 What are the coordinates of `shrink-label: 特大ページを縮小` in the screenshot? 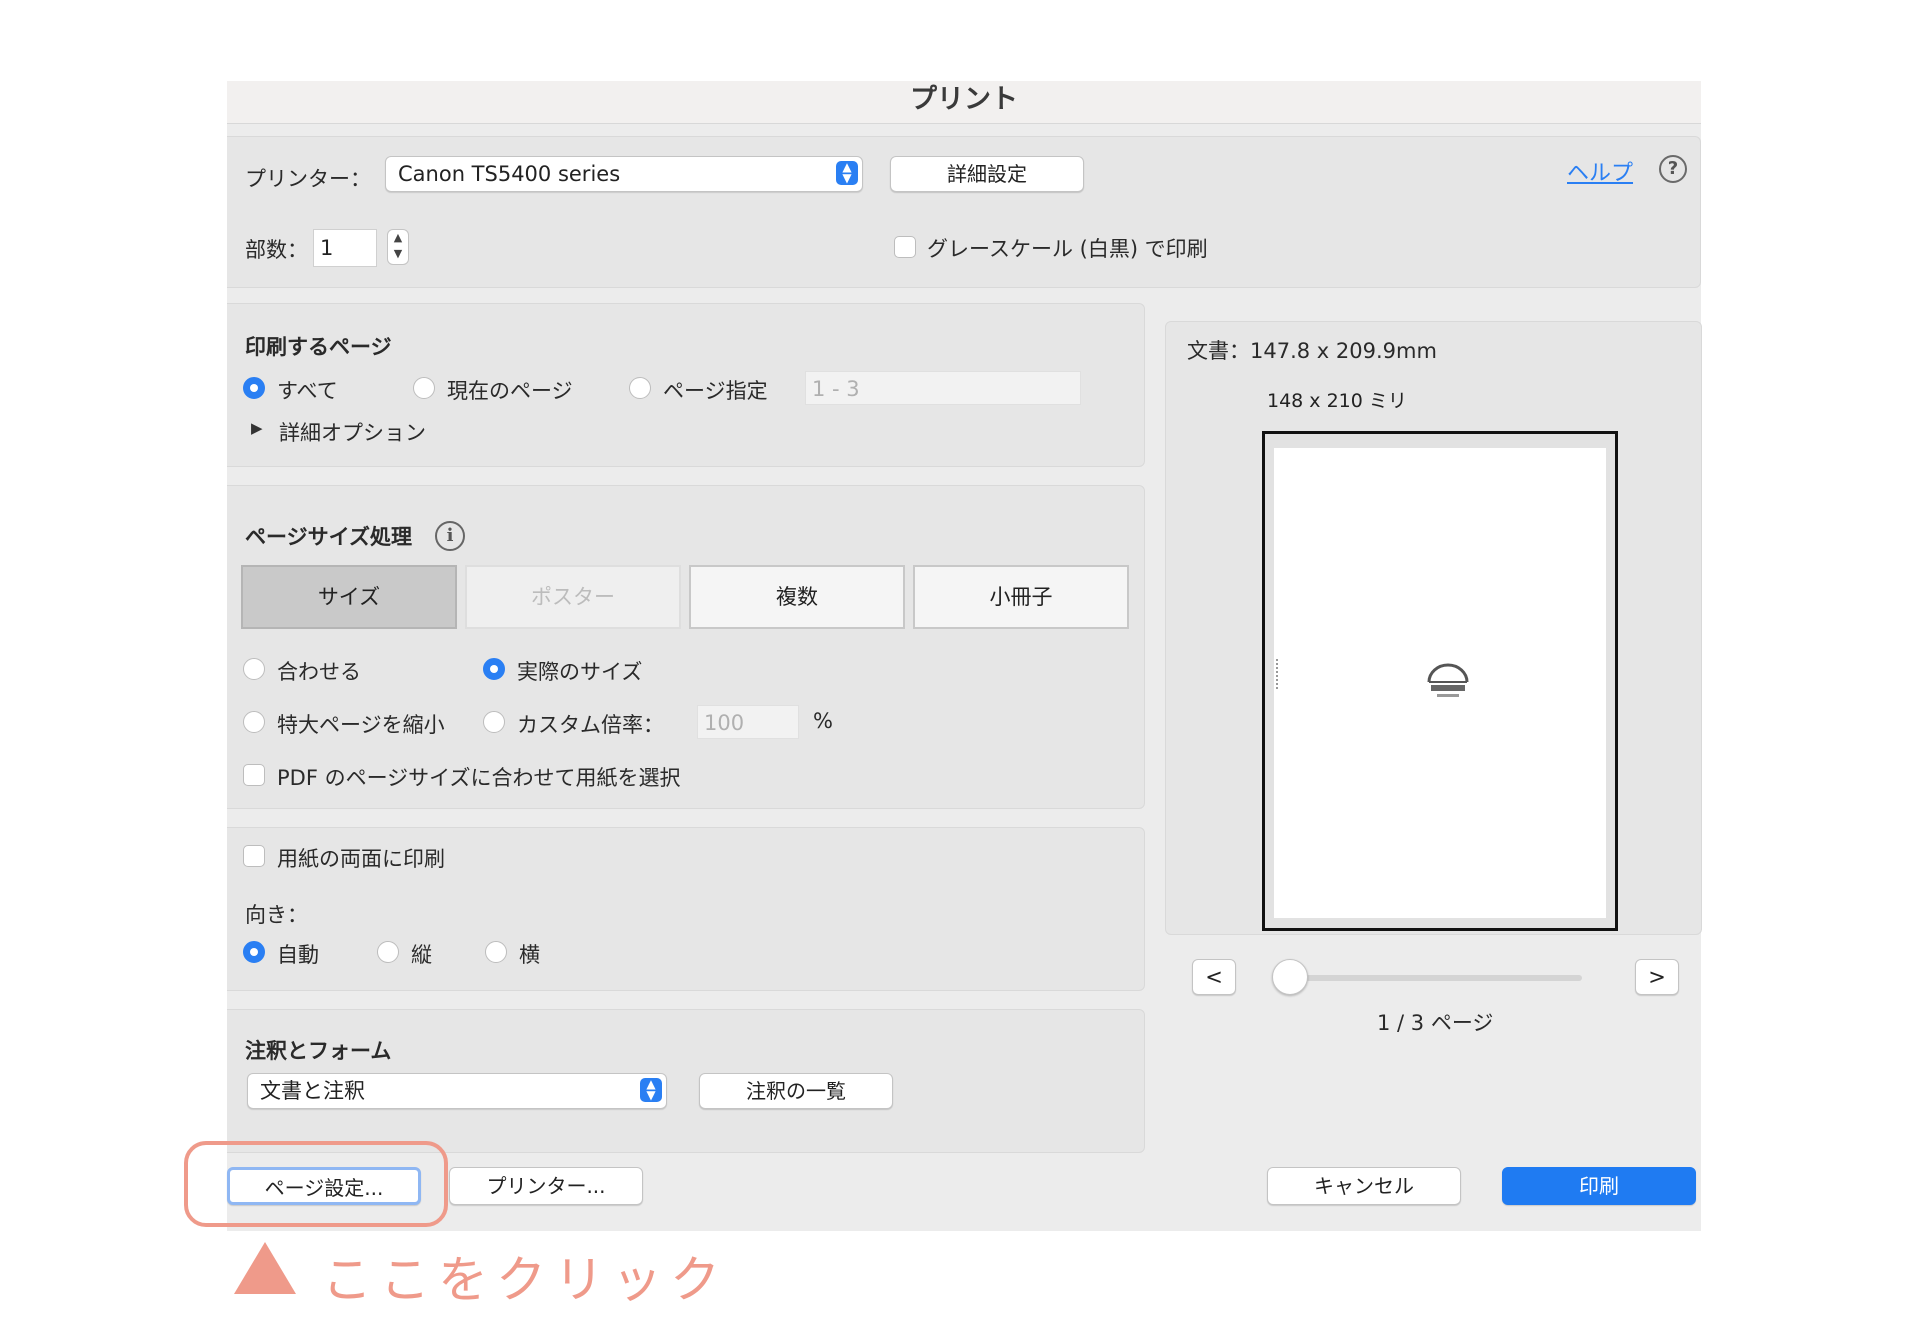 It's located at (361, 725).